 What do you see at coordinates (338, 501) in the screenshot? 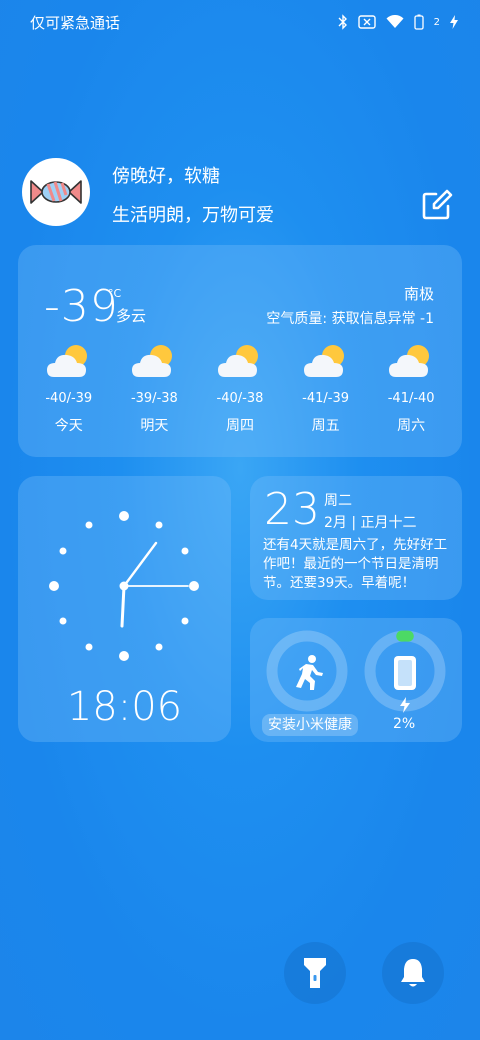
I see `date-weekday: 周二` at bounding box center [338, 501].